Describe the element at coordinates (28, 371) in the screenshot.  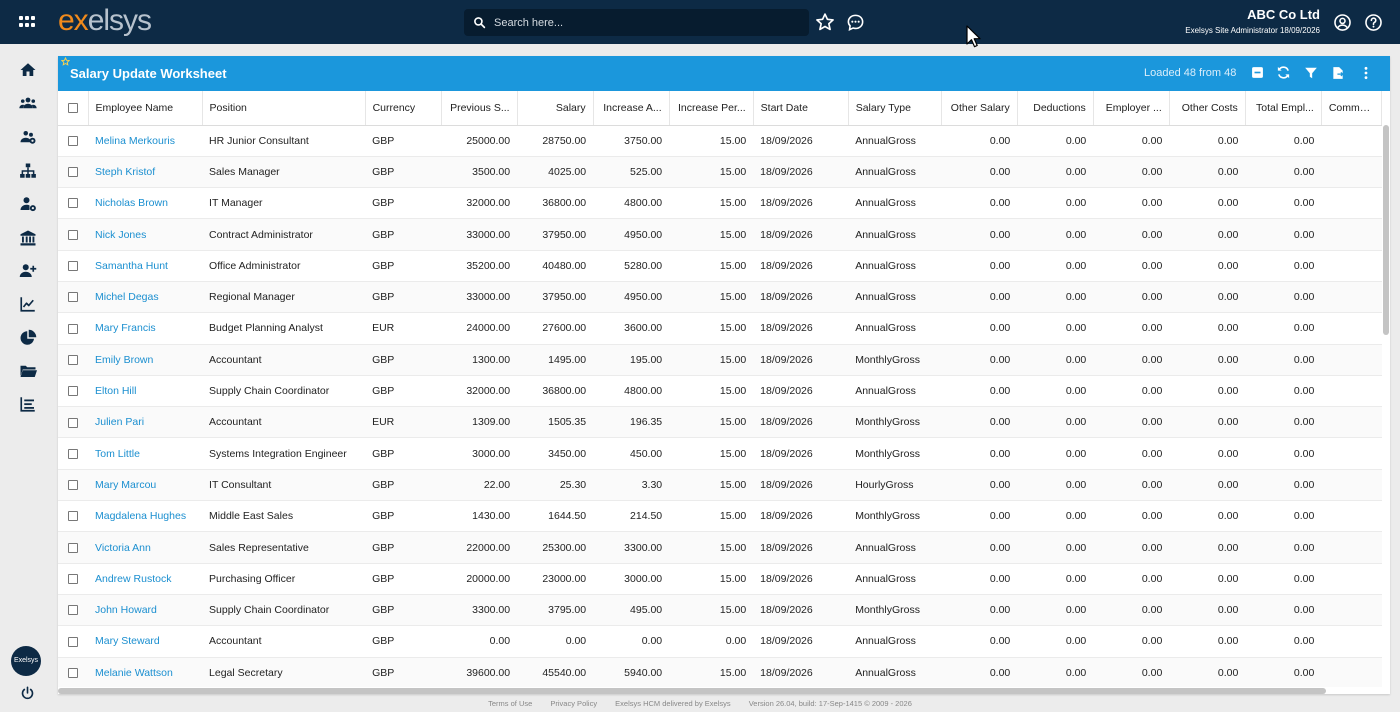
I see `folder-icon` at that location.